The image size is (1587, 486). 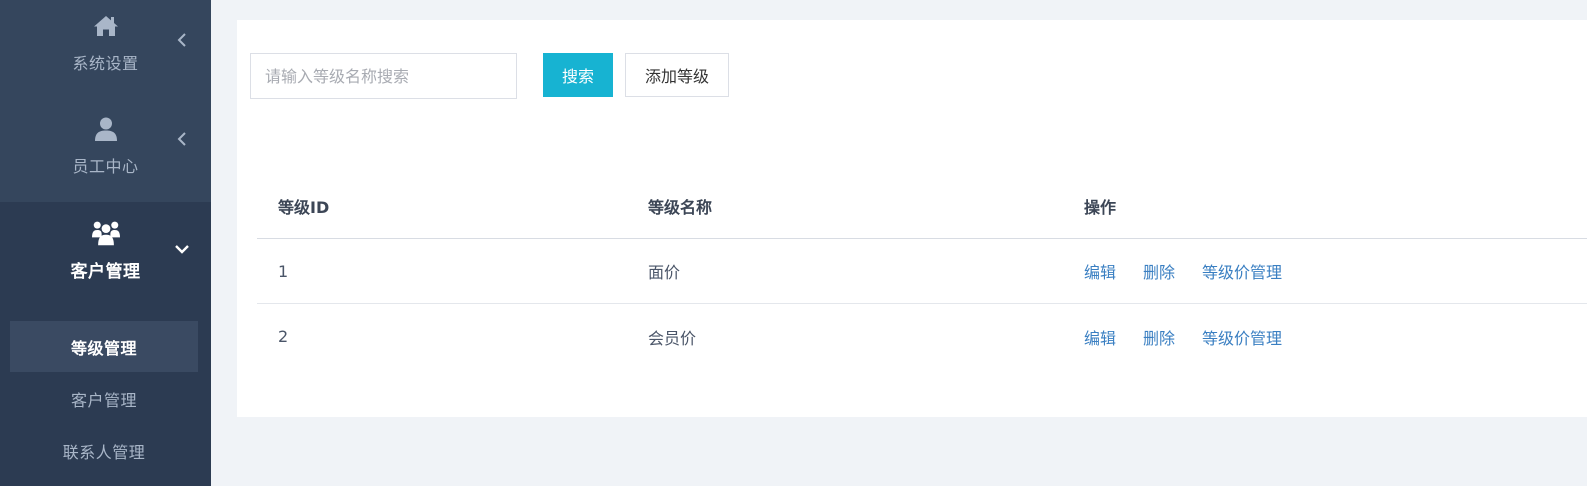 What do you see at coordinates (677, 75) in the screenshot?
I see `add-level-button: 添加等级` at bounding box center [677, 75].